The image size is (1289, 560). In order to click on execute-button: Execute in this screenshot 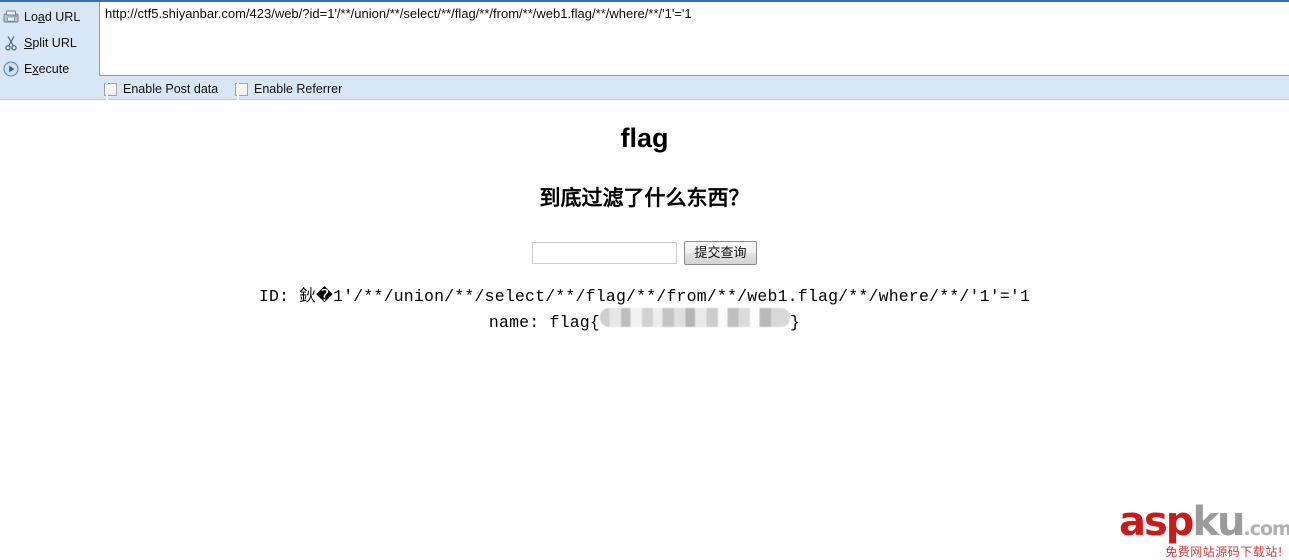, I will do `click(49, 69)`.